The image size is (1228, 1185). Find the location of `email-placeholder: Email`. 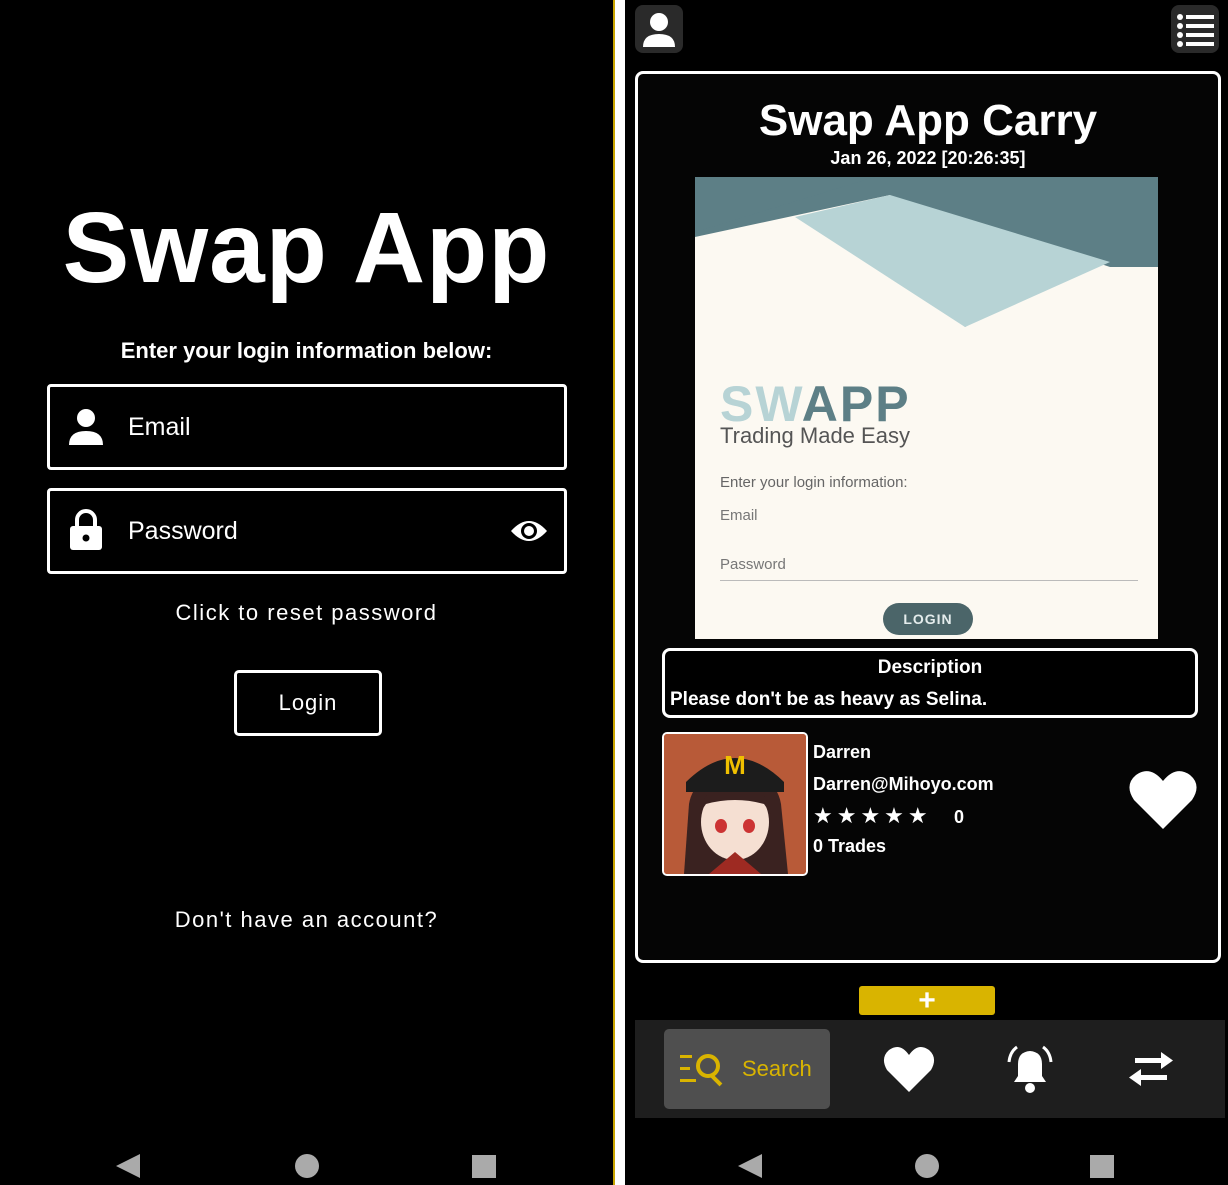

email-placeholder: Email is located at coordinates (159, 427).